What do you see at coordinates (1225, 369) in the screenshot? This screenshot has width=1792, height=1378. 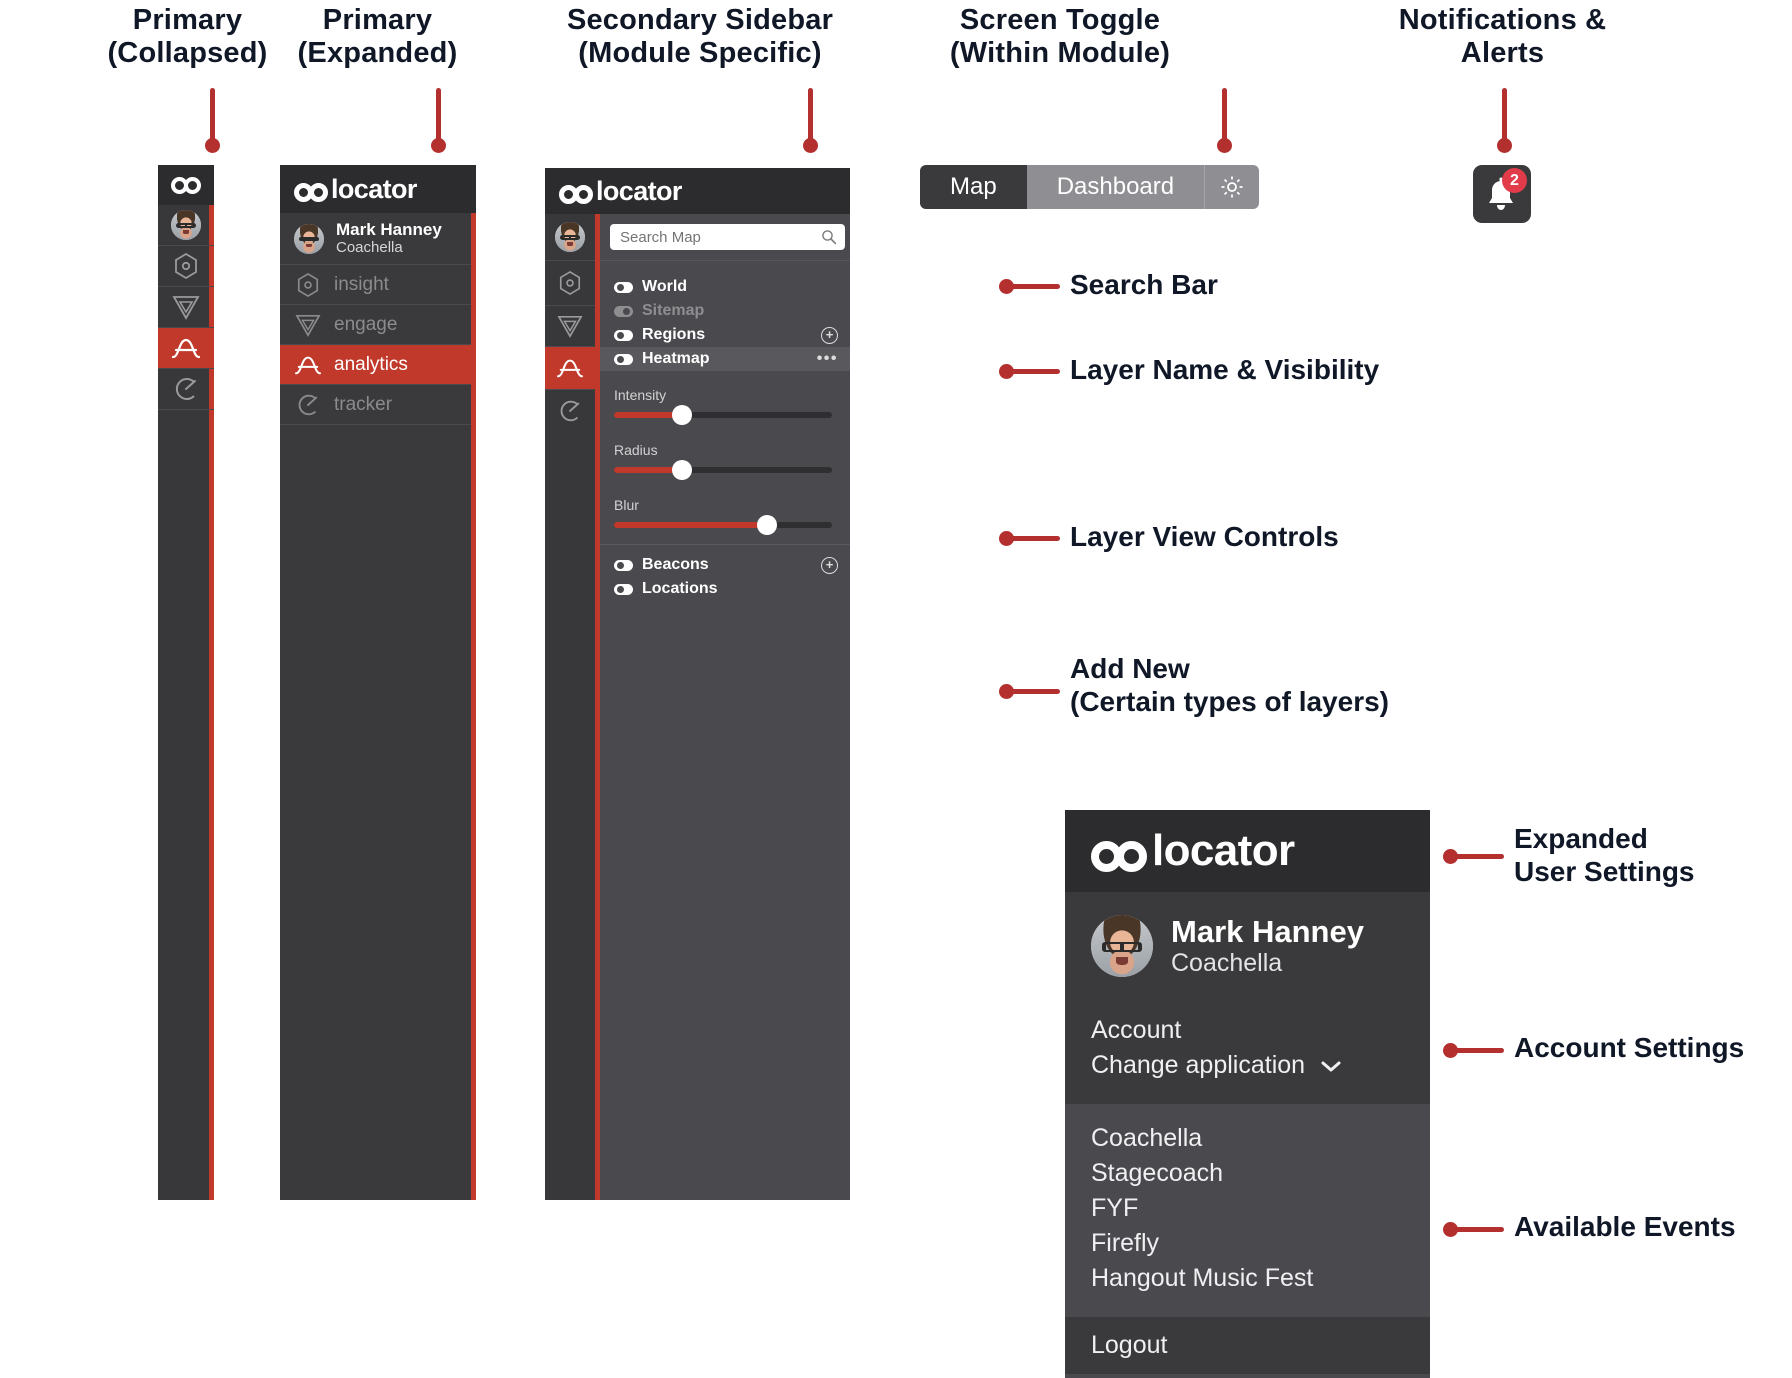 I see `callout-layer-visibility: Layer Name & Visibility` at bounding box center [1225, 369].